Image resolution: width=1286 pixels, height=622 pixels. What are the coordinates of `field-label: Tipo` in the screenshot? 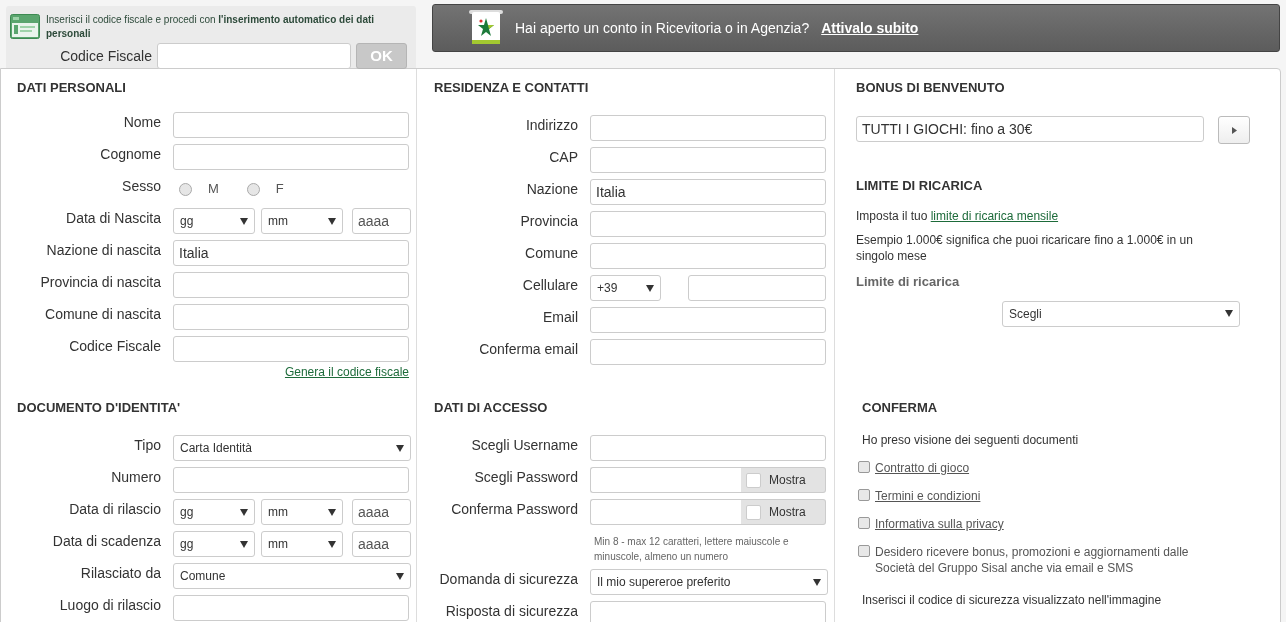 It's located at (147, 445).